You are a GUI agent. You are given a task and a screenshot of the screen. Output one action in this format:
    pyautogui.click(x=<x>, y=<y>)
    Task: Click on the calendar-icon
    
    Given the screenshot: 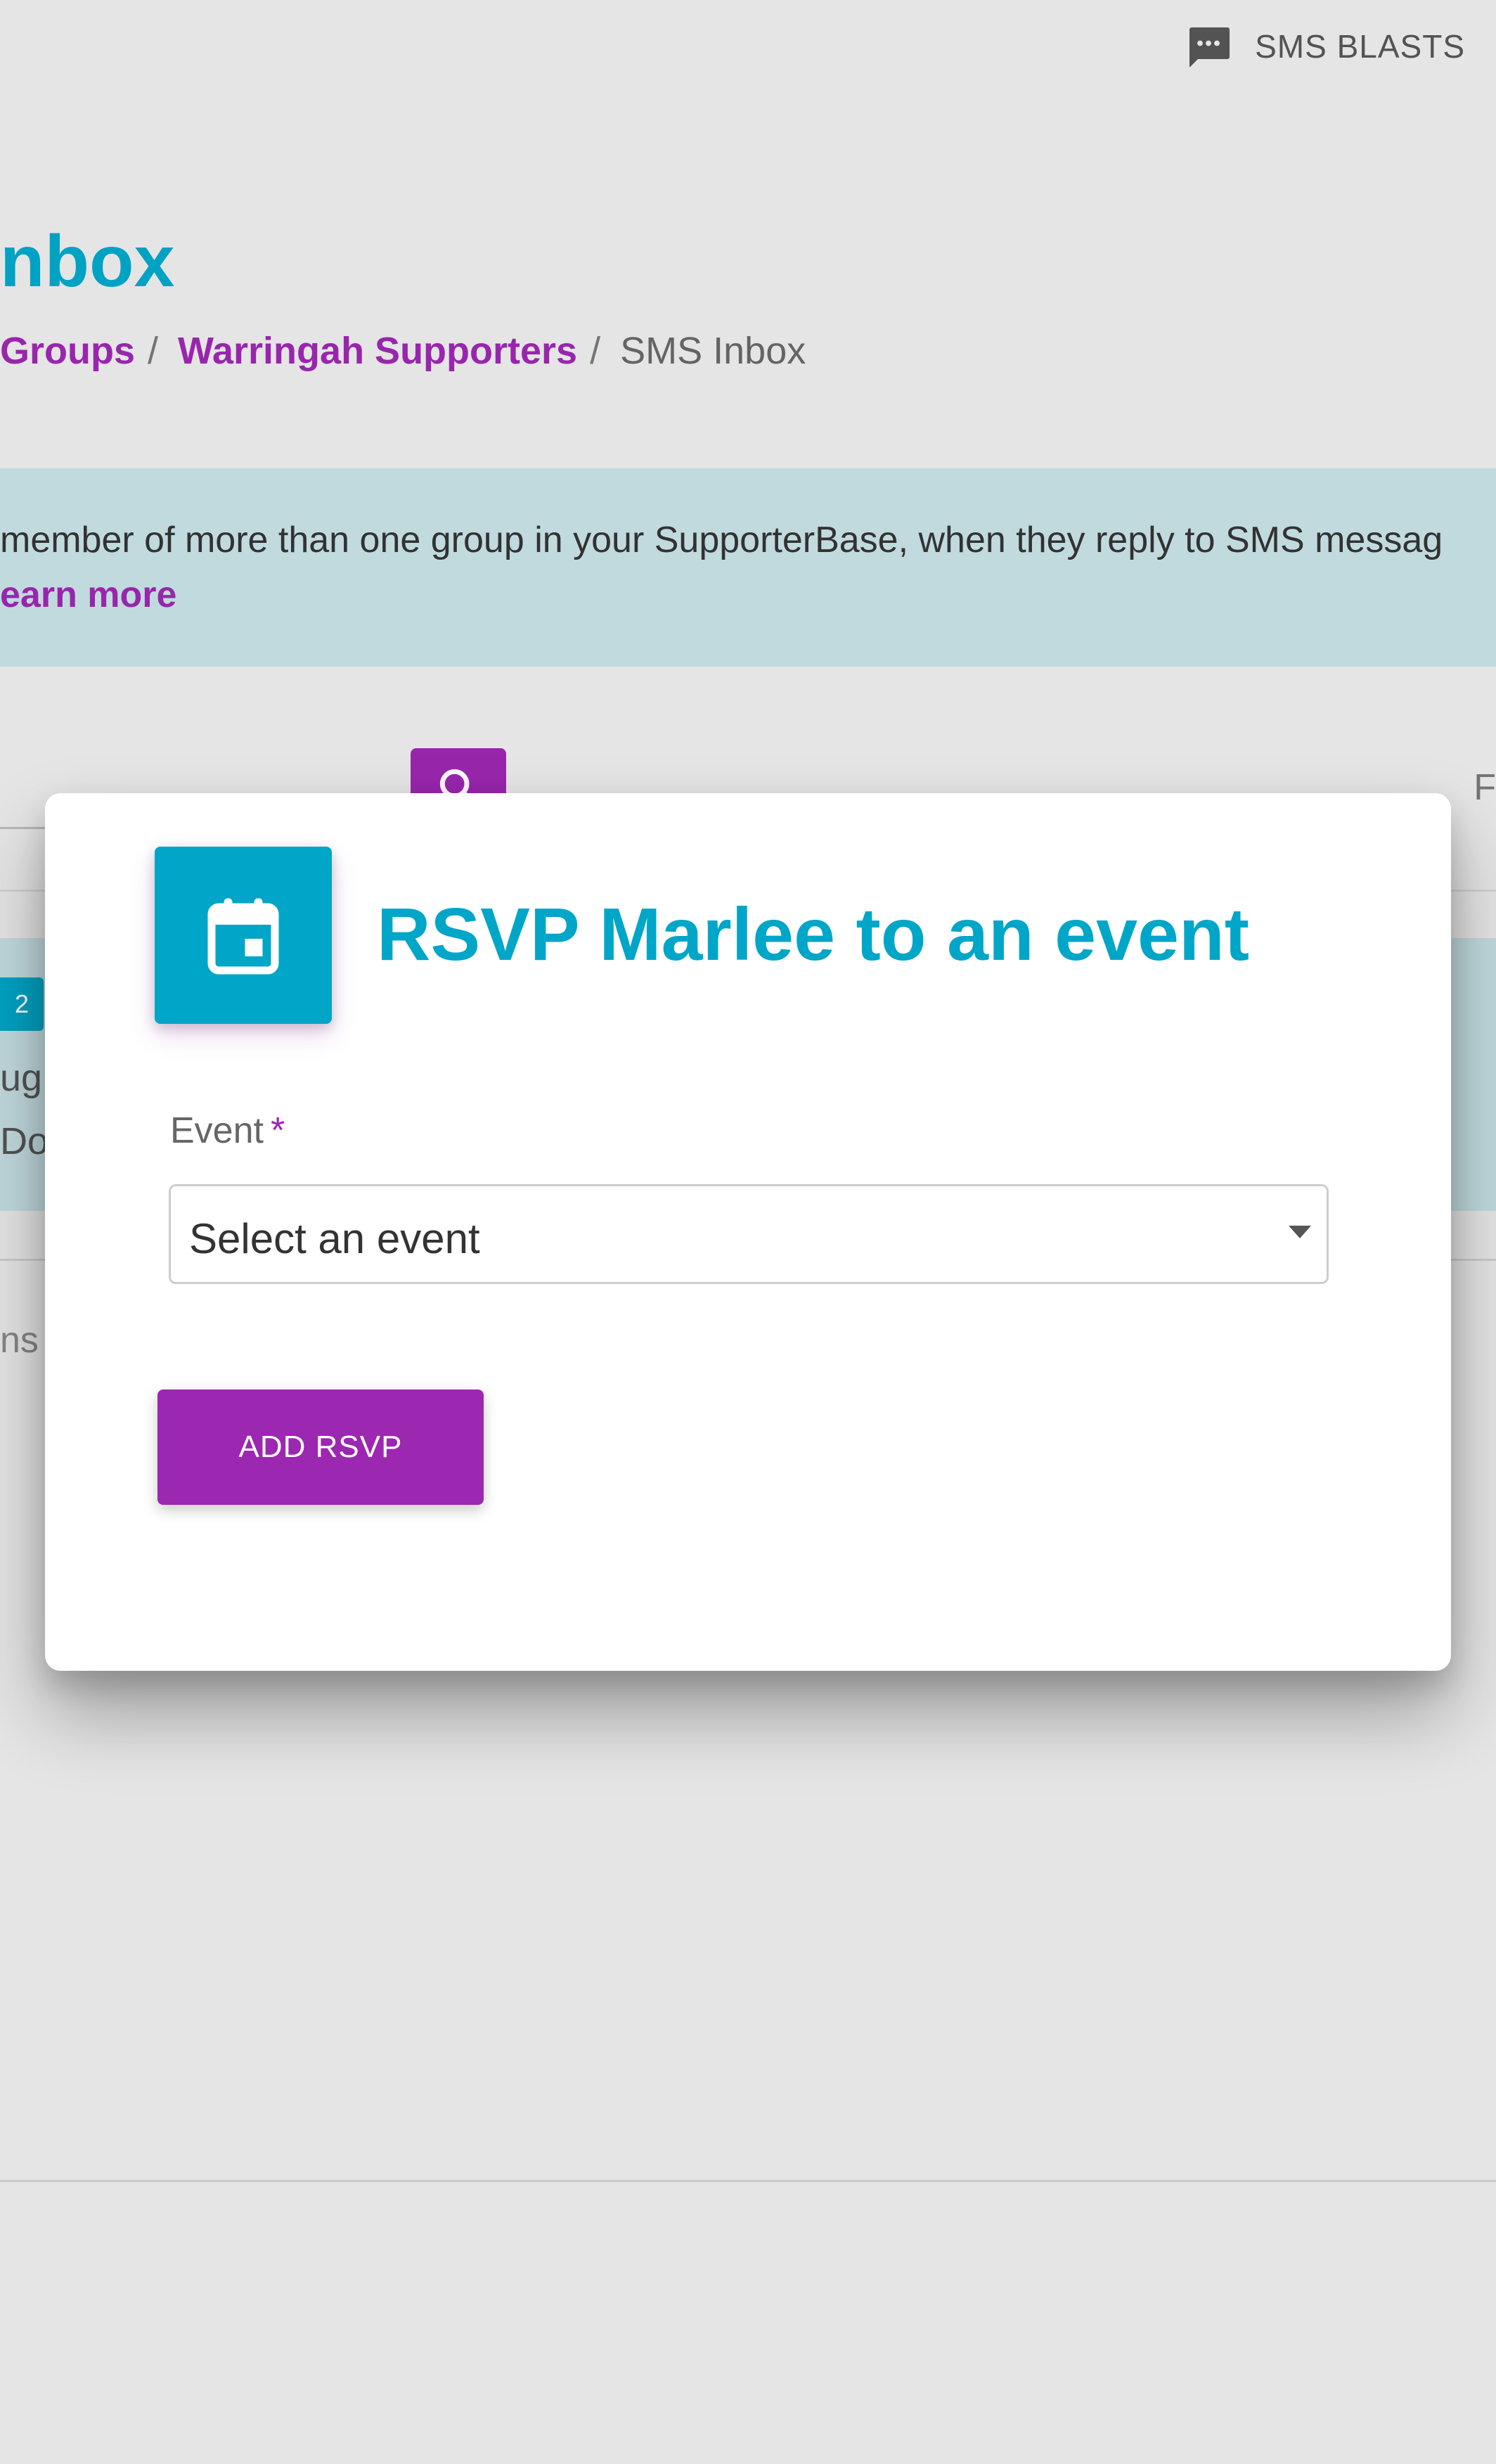 What is the action you would take?
    pyautogui.click(x=243, y=936)
    